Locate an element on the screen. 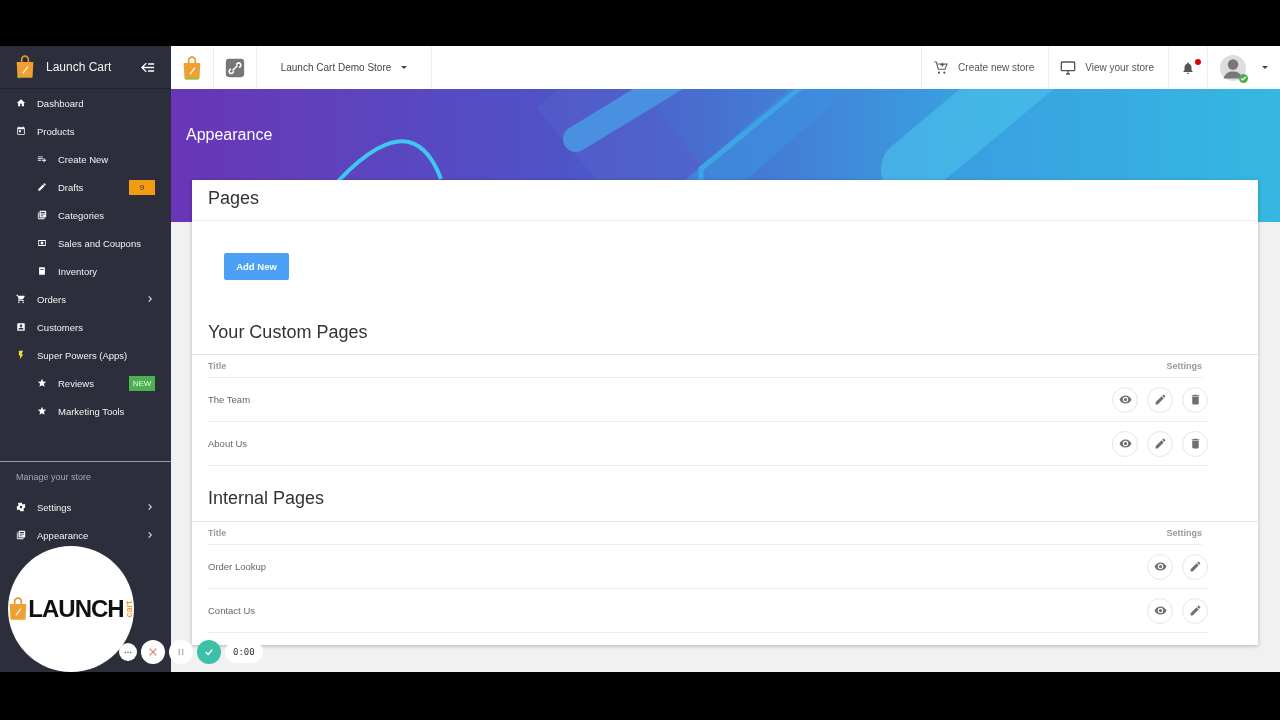  sidebar-item: Super Powers (Apps) is located at coordinates (85, 355).